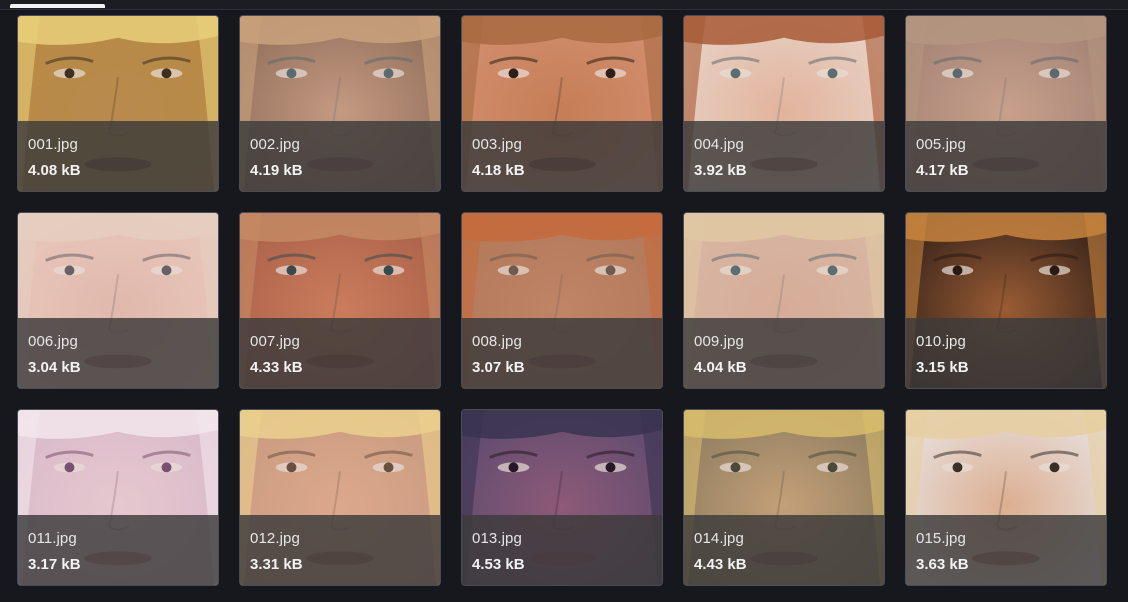  Describe the element at coordinates (276, 170) in the screenshot. I see `file-size: 4.19 kB` at that location.